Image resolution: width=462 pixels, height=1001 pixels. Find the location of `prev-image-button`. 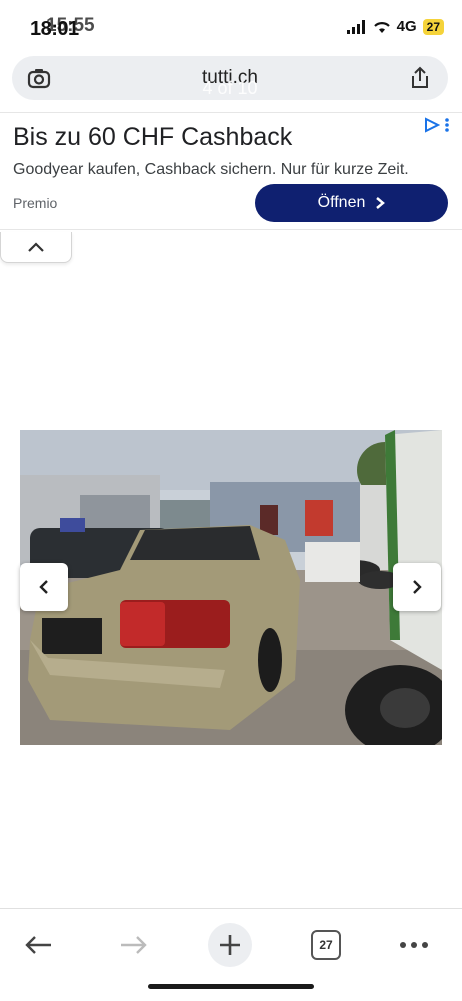

prev-image-button is located at coordinates (44, 587).